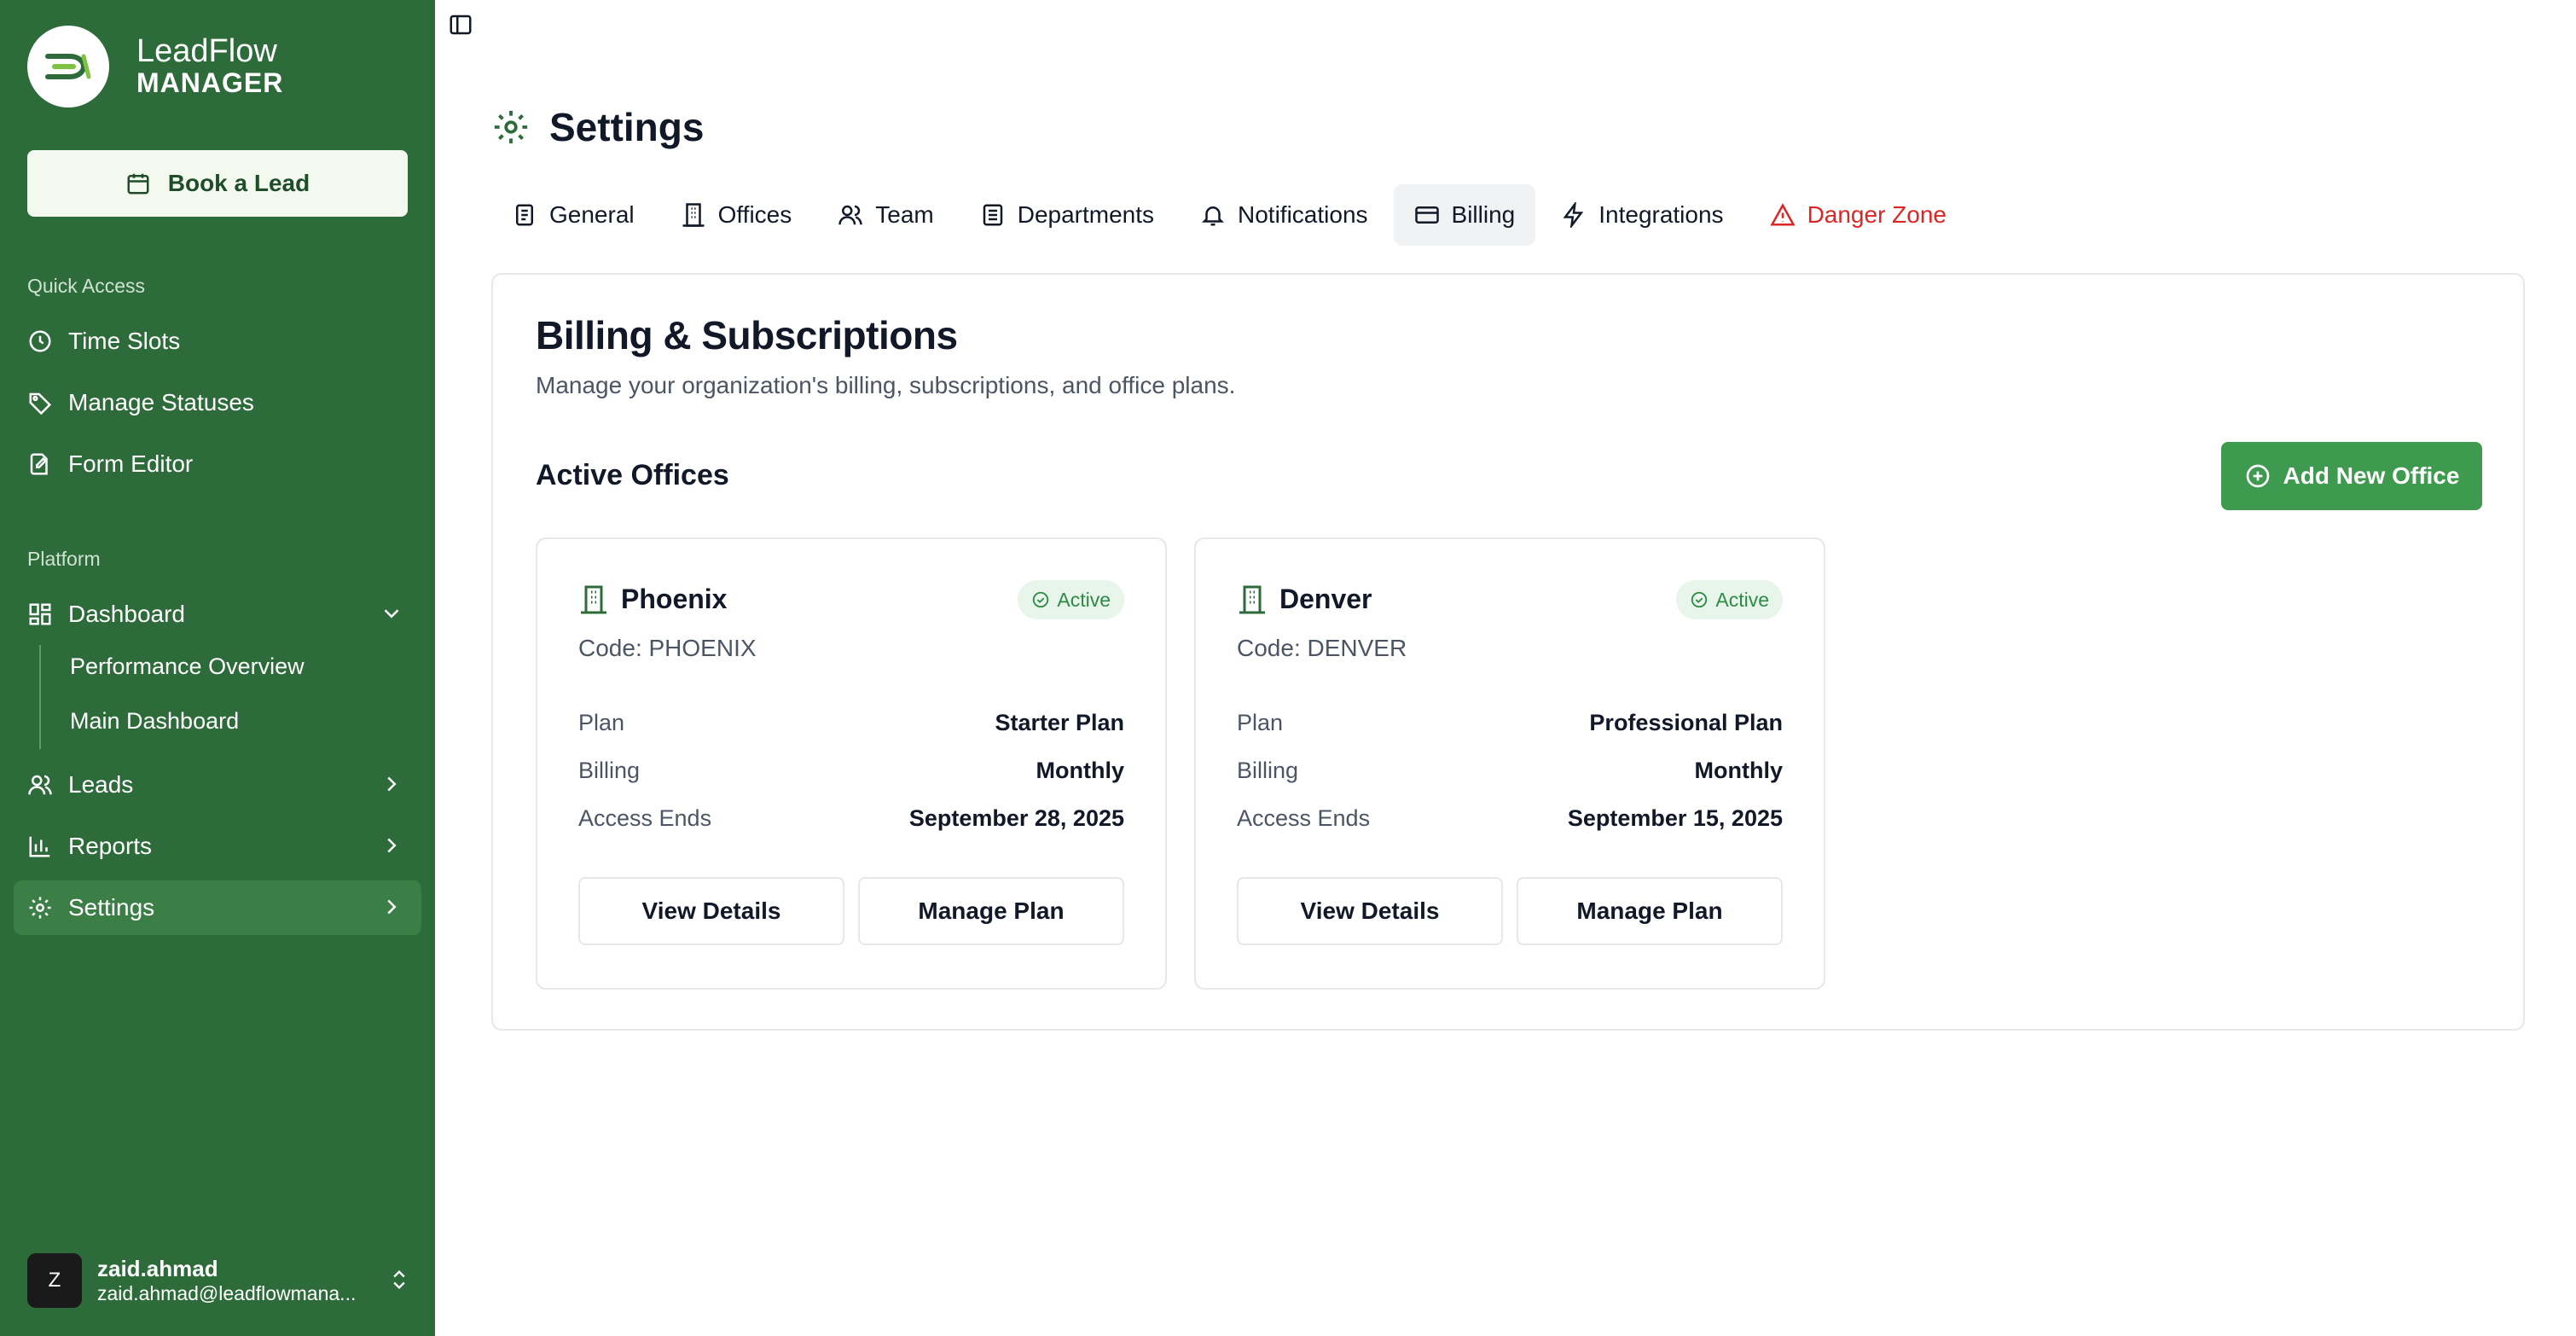 The width and height of the screenshot is (2576, 1336). I want to click on tab-integrations: Integrations, so click(1641, 215).